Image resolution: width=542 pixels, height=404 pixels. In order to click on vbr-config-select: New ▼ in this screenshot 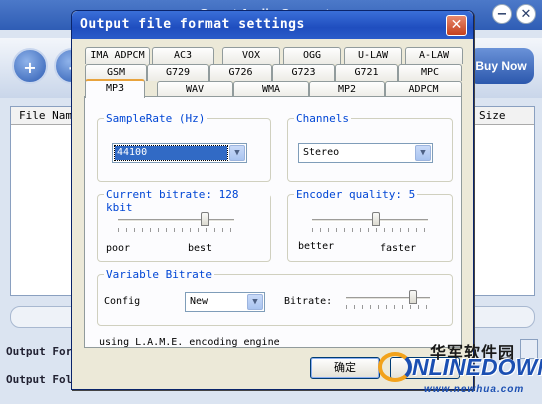, I will do `click(225, 302)`.